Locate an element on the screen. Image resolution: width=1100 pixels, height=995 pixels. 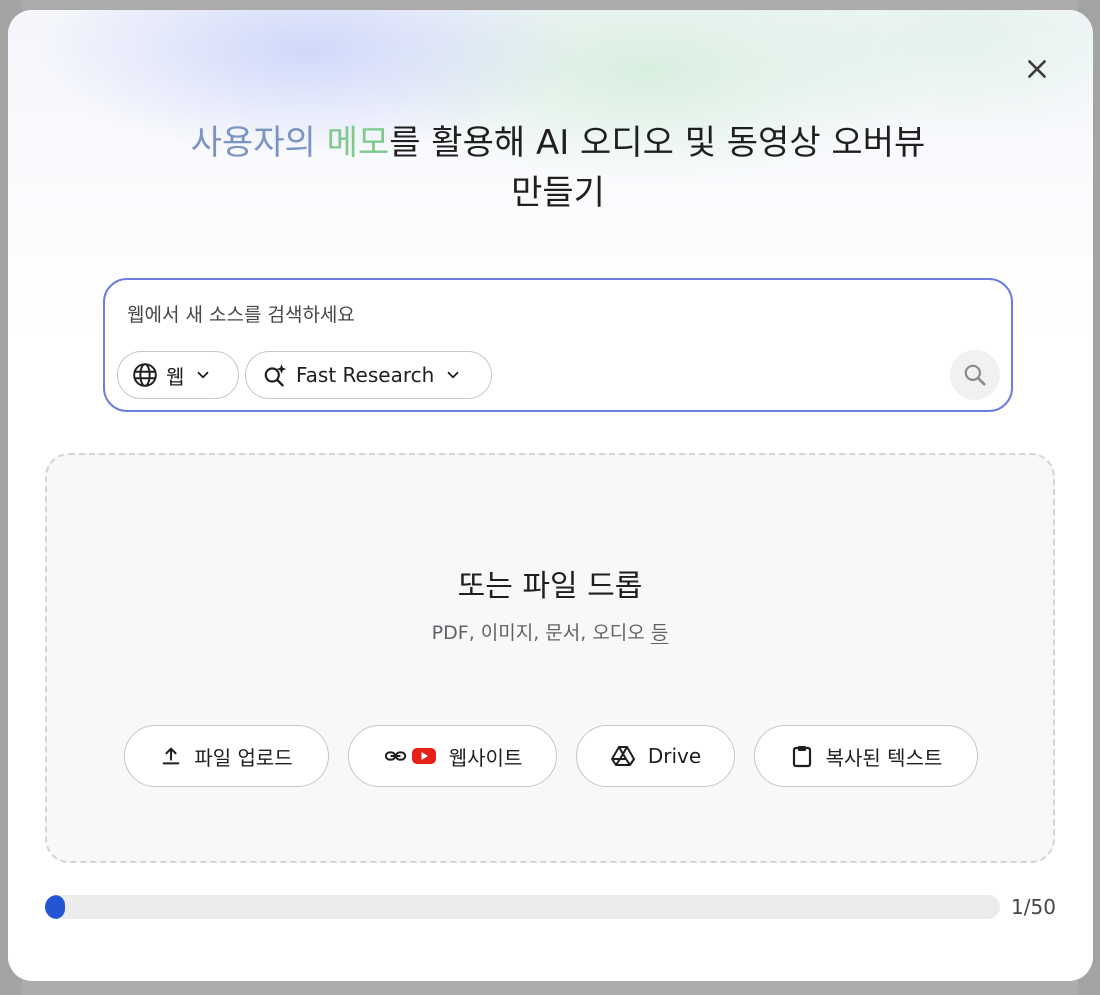
drive-label: Drive is located at coordinates (674, 756).